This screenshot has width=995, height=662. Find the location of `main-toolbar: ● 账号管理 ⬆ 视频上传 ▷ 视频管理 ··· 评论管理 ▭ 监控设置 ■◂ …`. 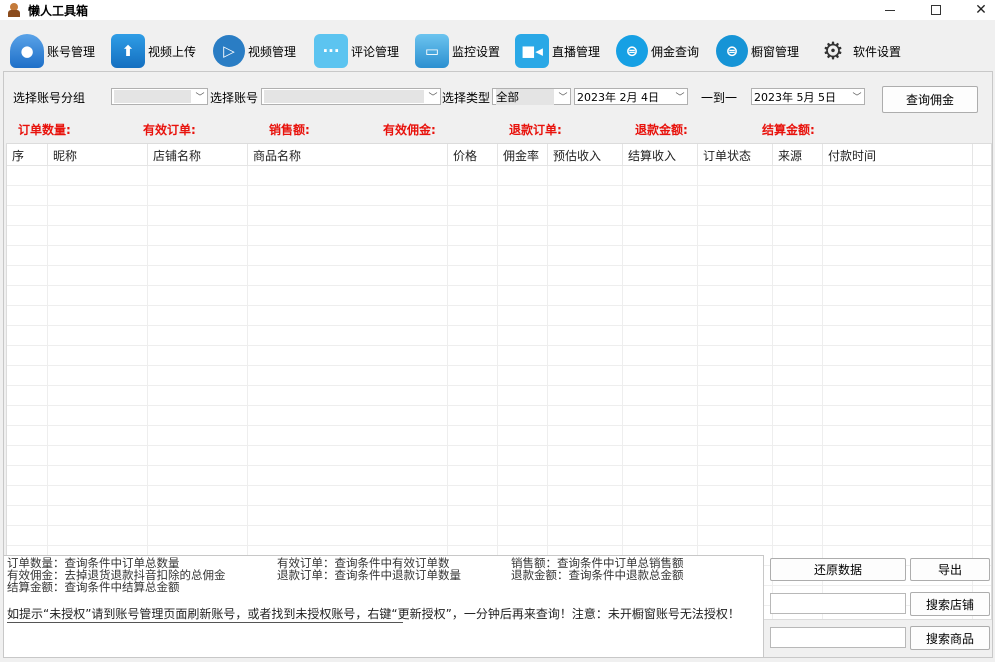

main-toolbar: ● 账号管理 ⬆ 视频上传 ▷ 视频管理 ··· 评论管理 ▭ 监控设置 ■◂ … is located at coordinates (497, 45).